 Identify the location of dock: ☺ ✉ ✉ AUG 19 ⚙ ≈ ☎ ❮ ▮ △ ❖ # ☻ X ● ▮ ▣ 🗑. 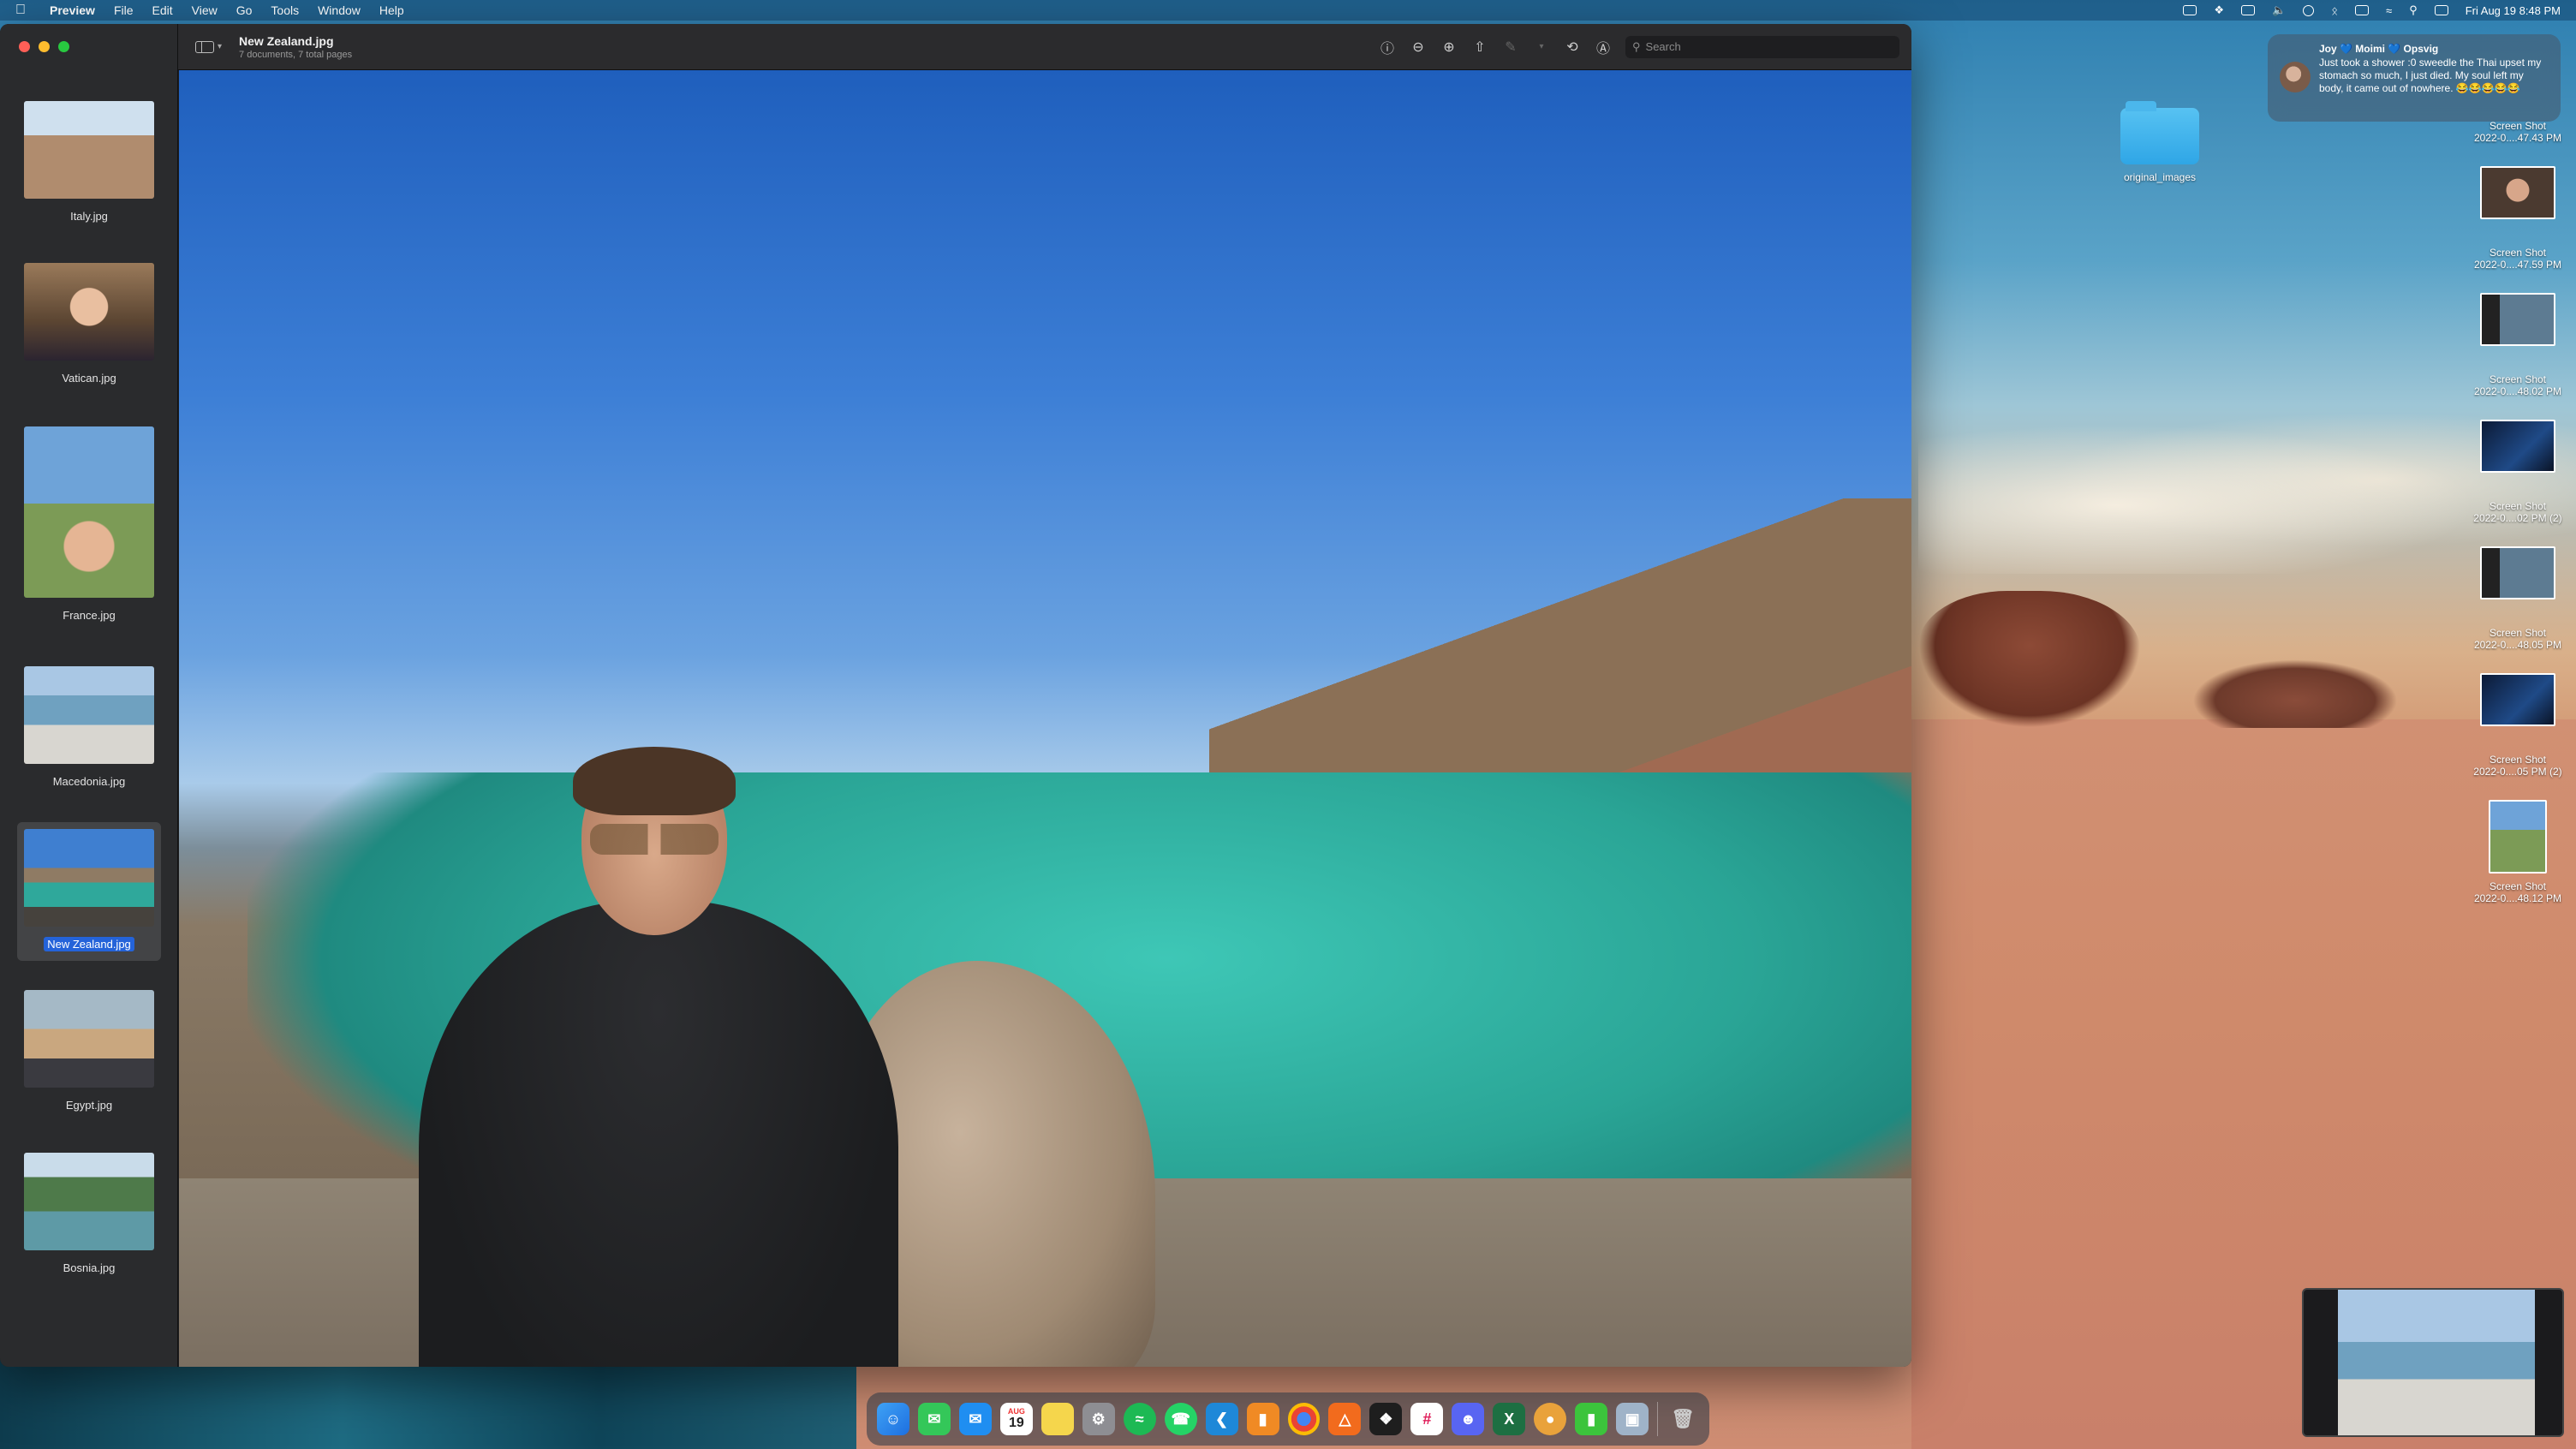
(1288, 1419).